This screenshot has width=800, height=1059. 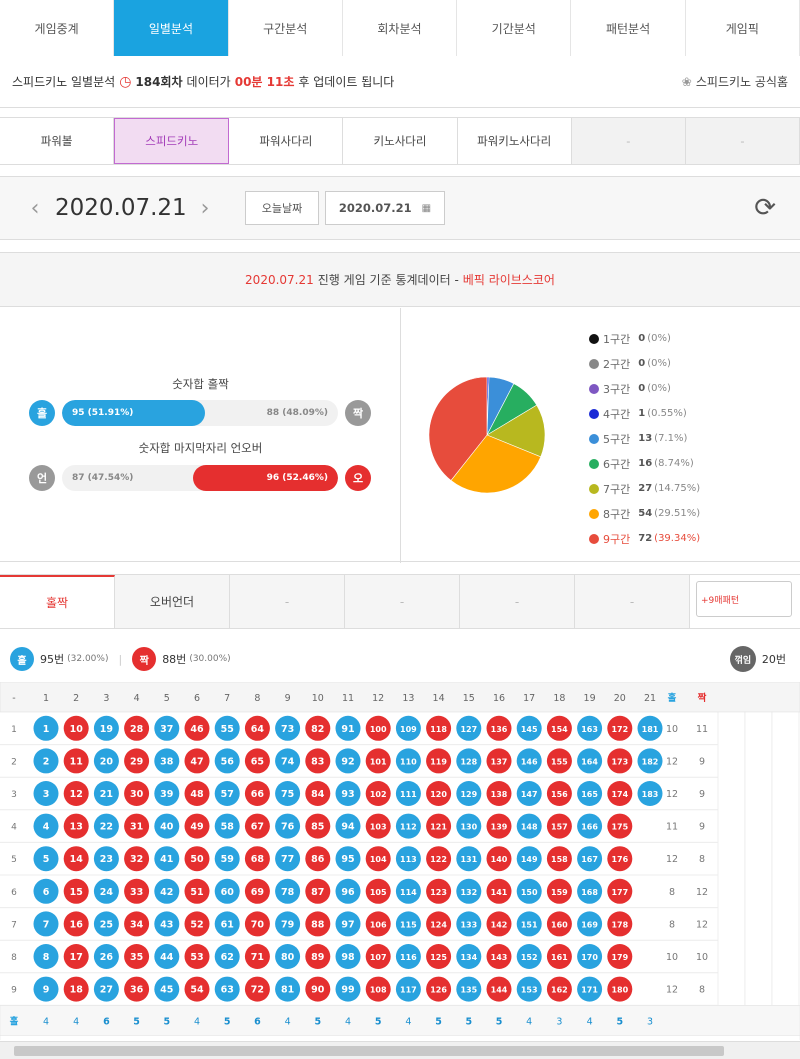 What do you see at coordinates (42, 413) in the screenshot?
I see `odd-badge: 홀` at bounding box center [42, 413].